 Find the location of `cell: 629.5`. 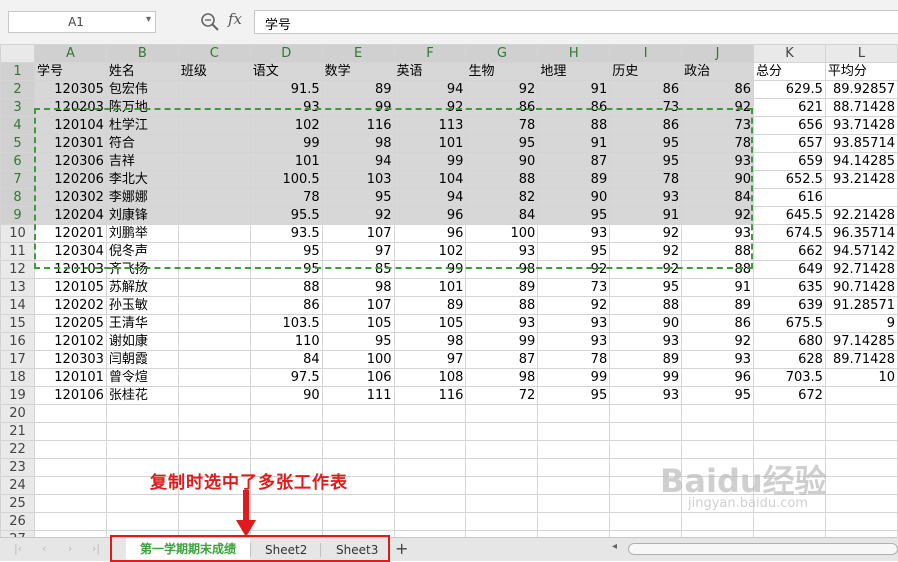

cell: 629.5 is located at coordinates (789, 89).